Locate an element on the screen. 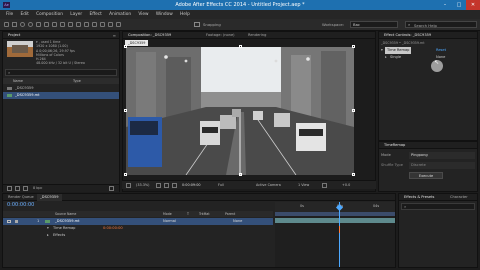 This screenshot has height=270, width=480. new-folder-icon is located at coordinates (17, 188).